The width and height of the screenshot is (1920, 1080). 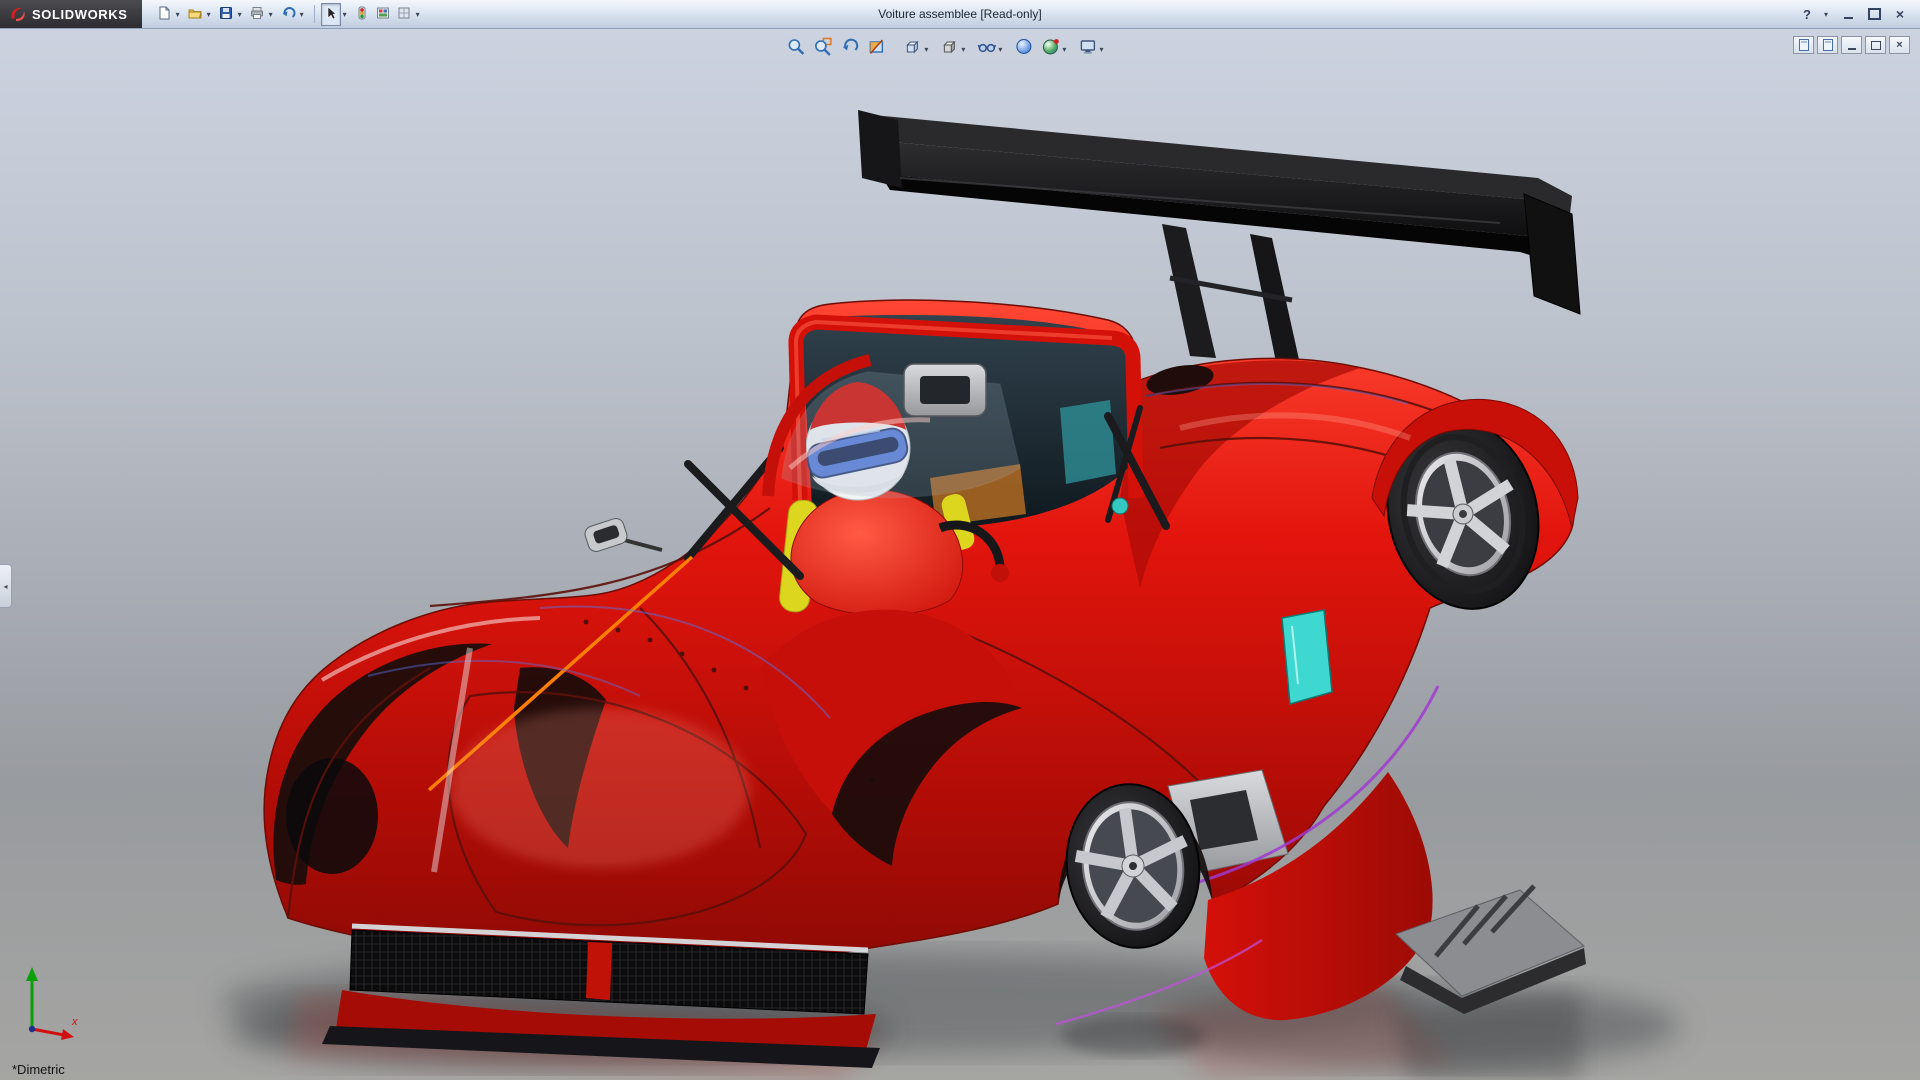 What do you see at coordinates (18, 14) in the screenshot?
I see `ds-logo-icon` at bounding box center [18, 14].